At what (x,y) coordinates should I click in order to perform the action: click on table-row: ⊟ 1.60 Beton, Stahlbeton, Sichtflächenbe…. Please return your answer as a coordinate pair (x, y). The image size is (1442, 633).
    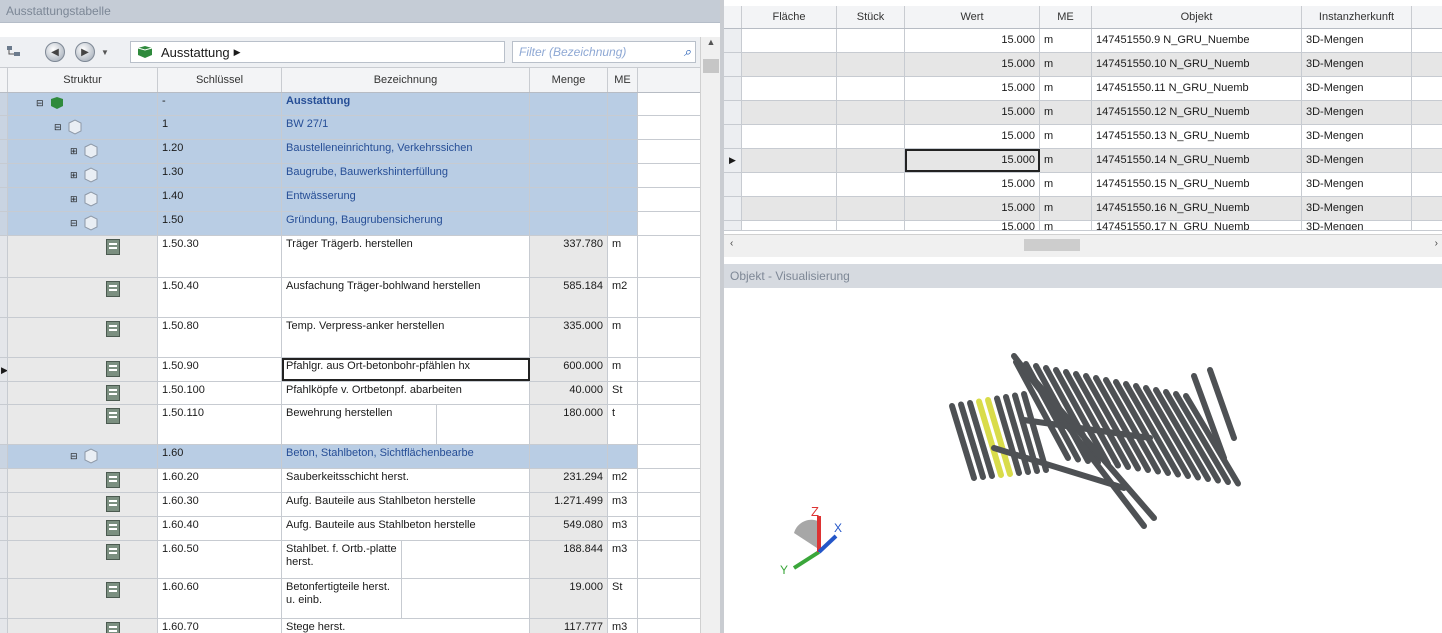
    Looking at the image, I should click on (350, 457).